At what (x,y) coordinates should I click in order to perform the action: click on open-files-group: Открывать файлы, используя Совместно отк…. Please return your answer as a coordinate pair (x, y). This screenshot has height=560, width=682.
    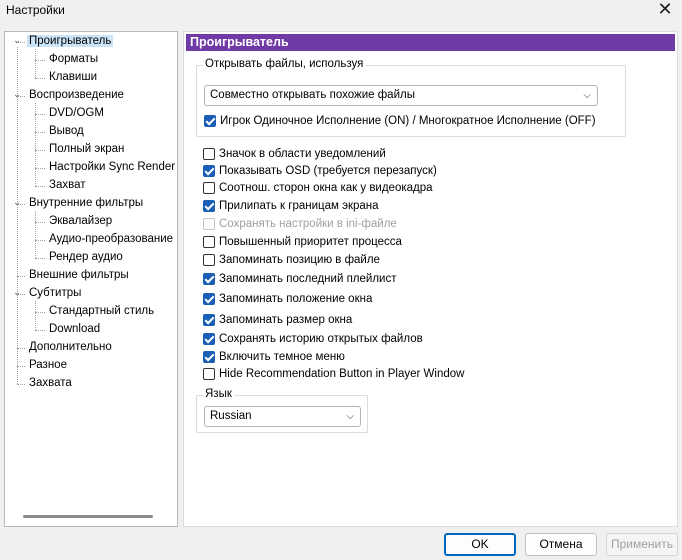
    Looking at the image, I should click on (411, 97).